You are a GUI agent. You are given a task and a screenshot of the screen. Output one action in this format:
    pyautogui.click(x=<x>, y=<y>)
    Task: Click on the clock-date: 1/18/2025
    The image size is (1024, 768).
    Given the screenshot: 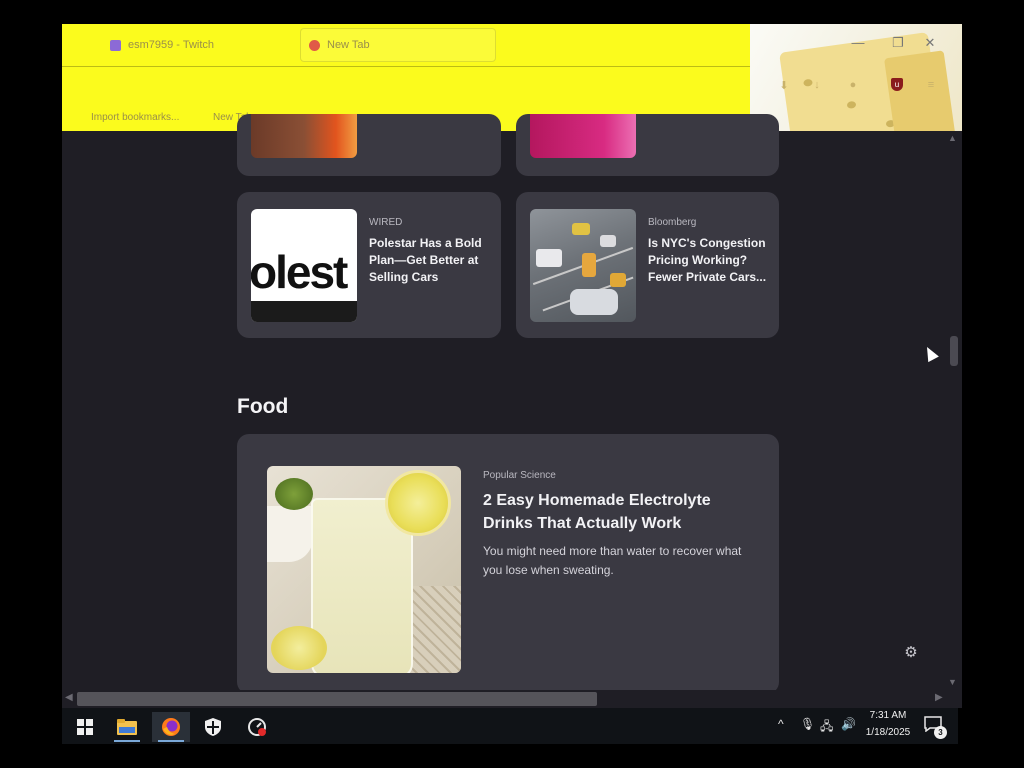 What is the action you would take?
    pyautogui.click(x=888, y=732)
    